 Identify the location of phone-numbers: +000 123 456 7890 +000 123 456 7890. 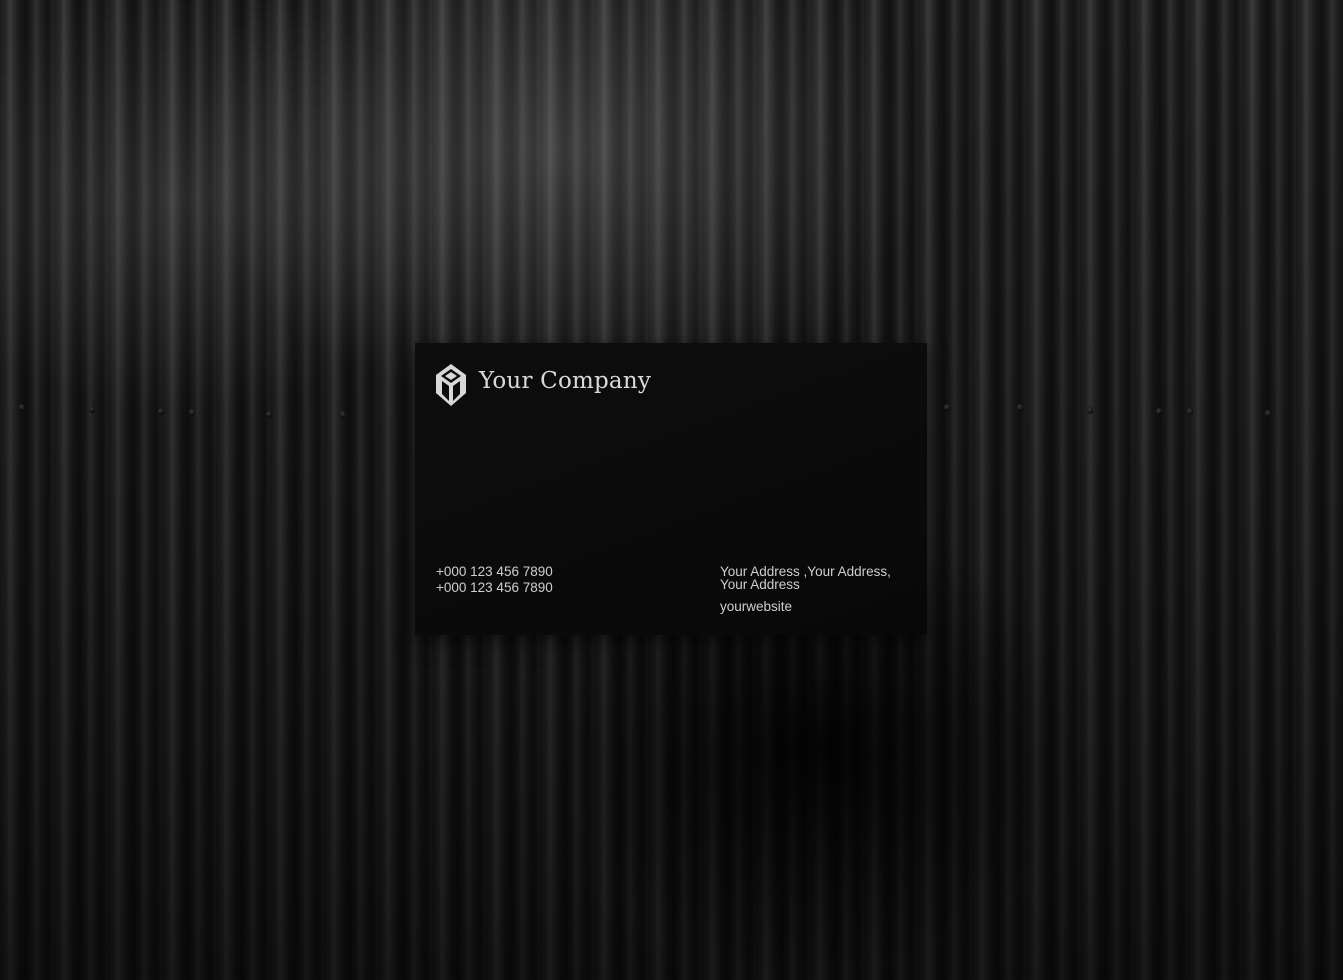
(494, 580).